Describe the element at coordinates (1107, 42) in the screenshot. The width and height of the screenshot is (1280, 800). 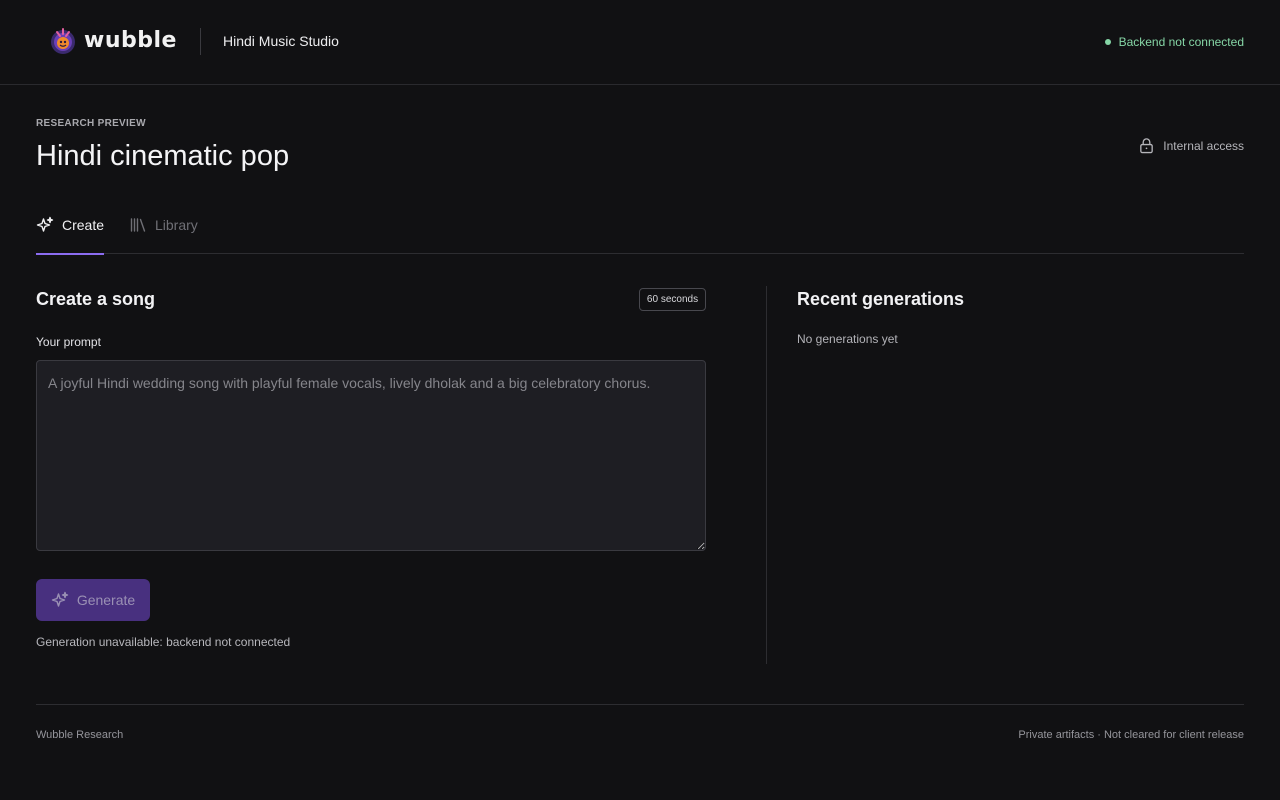
I see `status-dot-icon` at that location.